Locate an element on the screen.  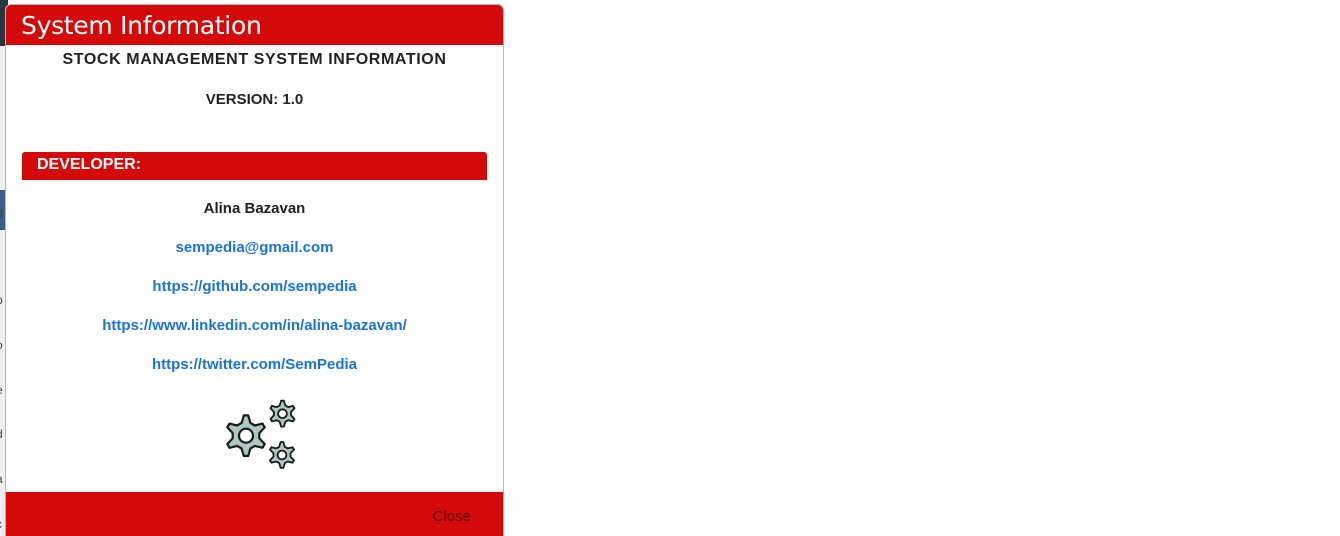
large-gear is located at coordinates (246, 436).